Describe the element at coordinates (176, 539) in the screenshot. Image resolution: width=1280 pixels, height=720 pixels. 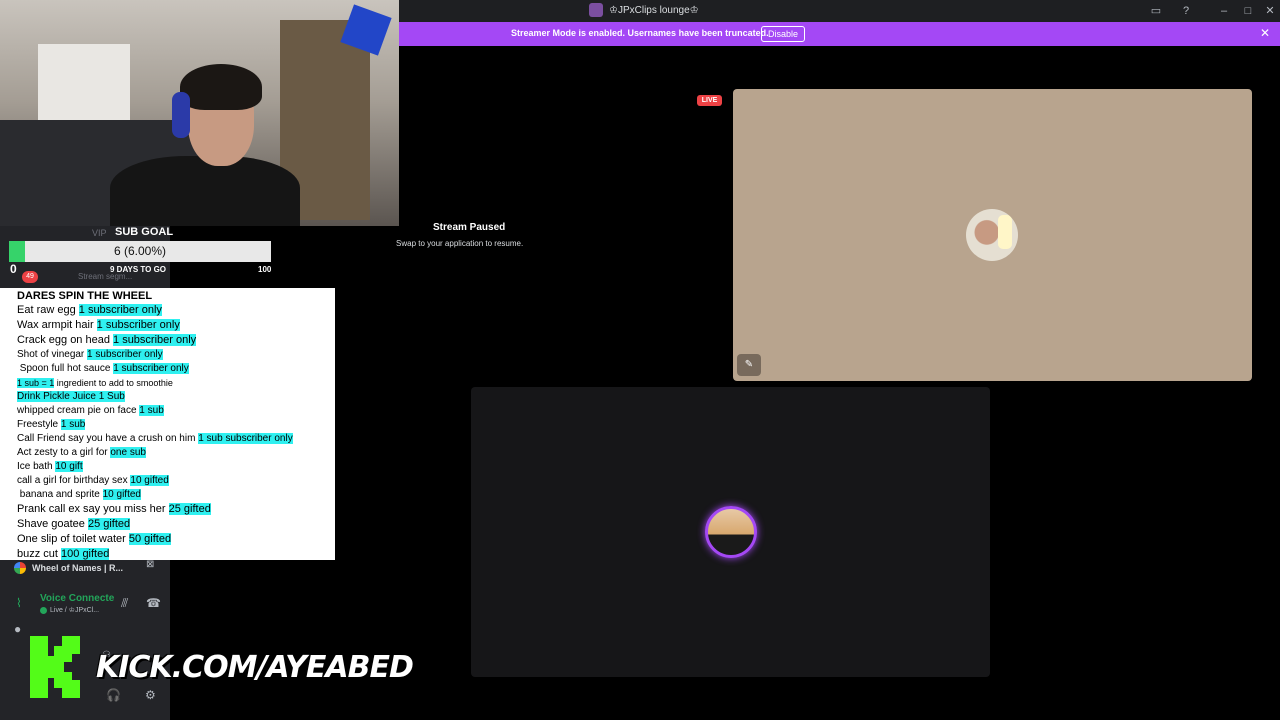
I see `dare-item: One slip of toilet water 50 gifted` at that location.